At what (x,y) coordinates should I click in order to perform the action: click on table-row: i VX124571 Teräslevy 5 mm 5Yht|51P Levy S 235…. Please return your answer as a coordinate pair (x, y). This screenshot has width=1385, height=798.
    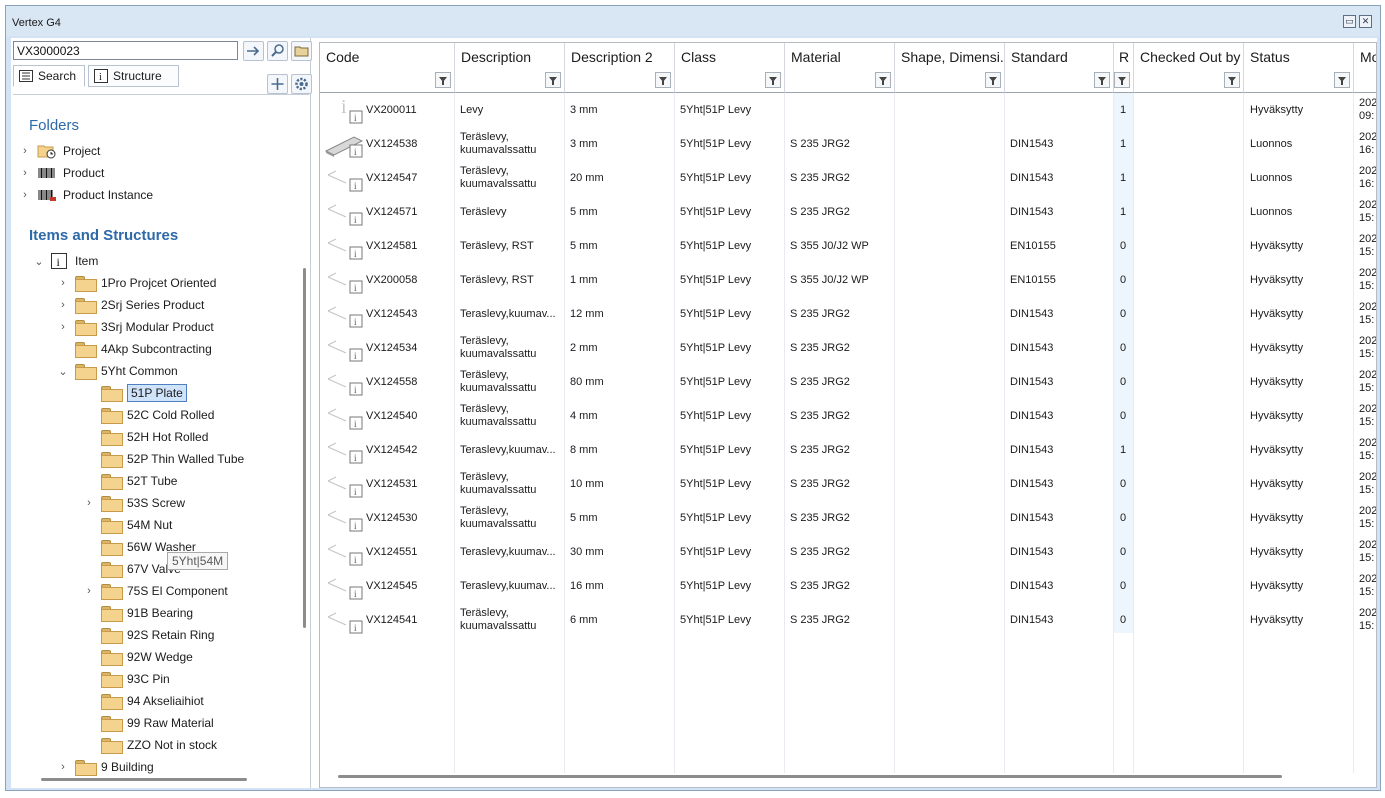
    Looking at the image, I should click on (848, 212).